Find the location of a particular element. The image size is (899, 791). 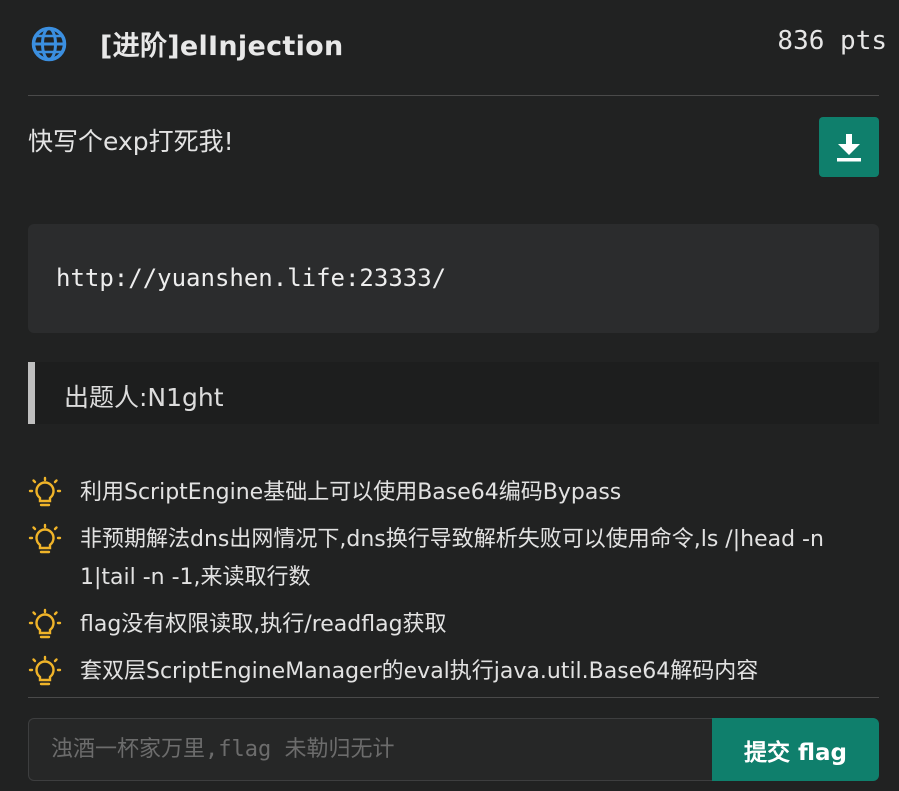

challenge-title: [进阶]elInjection is located at coordinates (222, 46).